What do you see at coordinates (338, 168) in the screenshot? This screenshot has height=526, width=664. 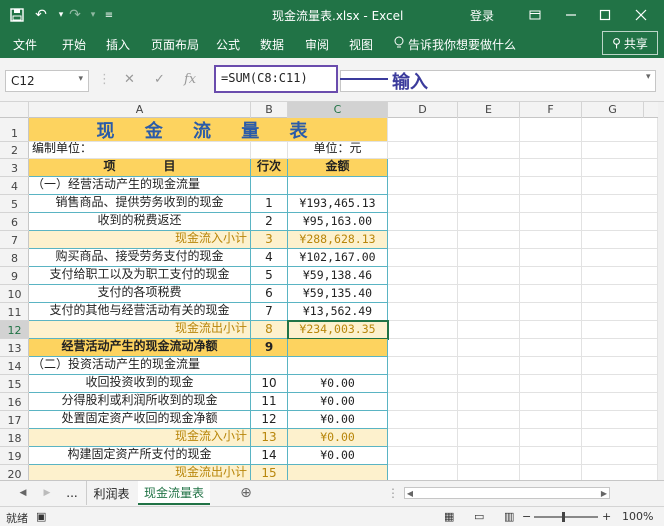 I see `cell-c: 金额` at bounding box center [338, 168].